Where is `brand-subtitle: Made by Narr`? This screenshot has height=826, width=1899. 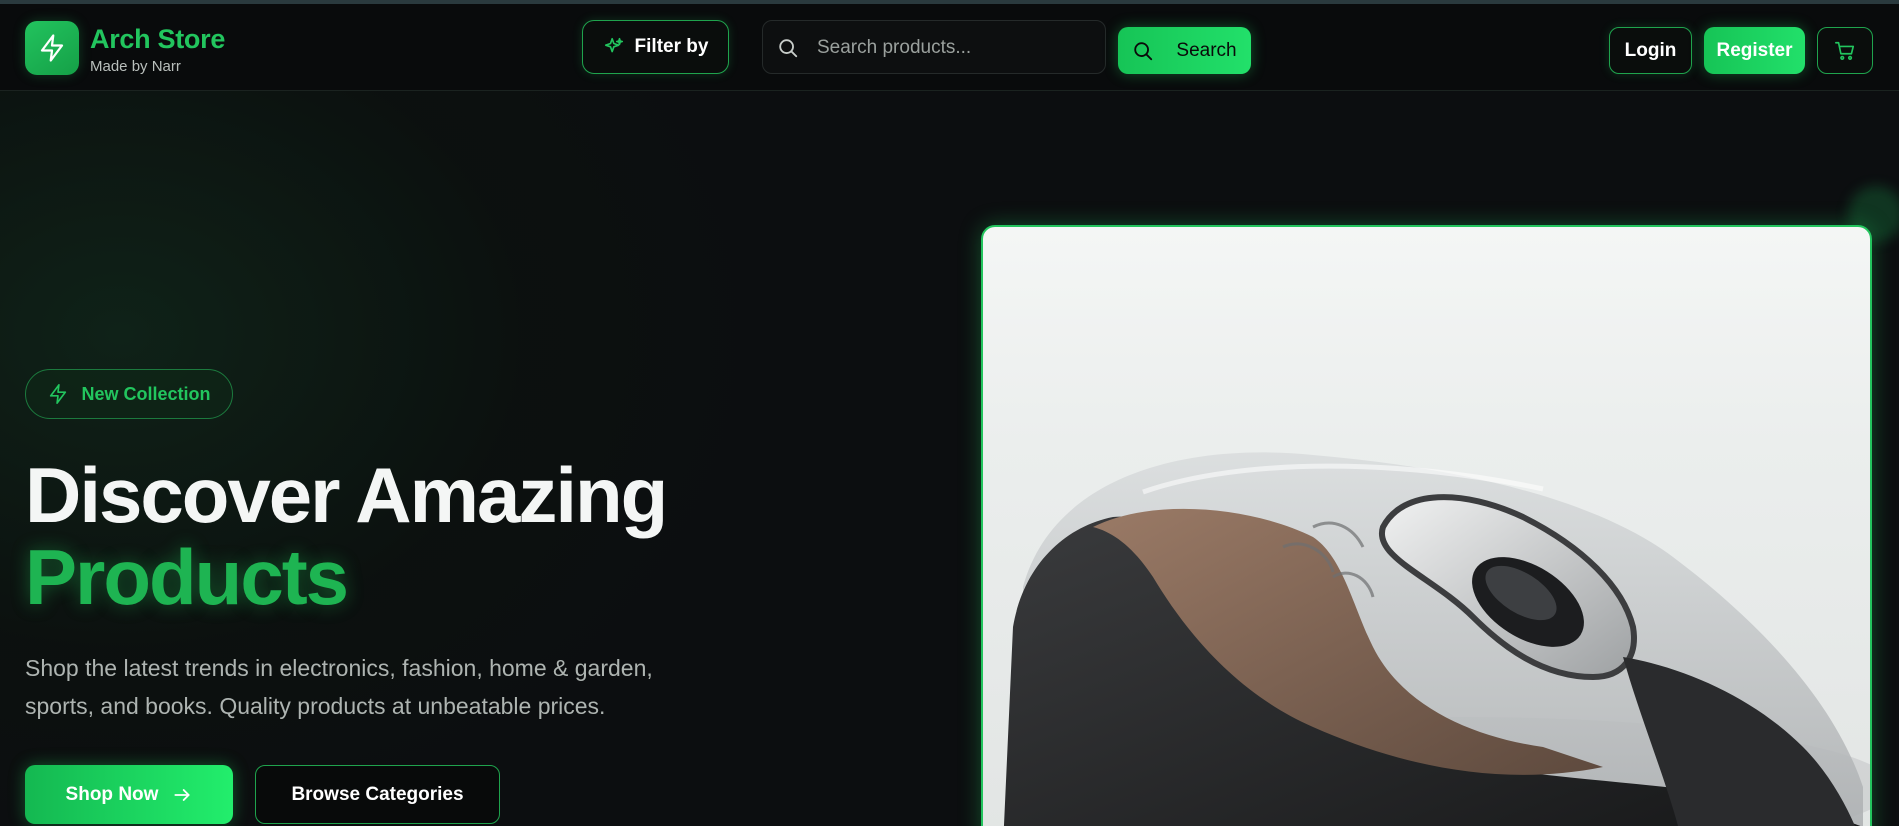
brand-subtitle: Made by Narr is located at coordinates (135, 66).